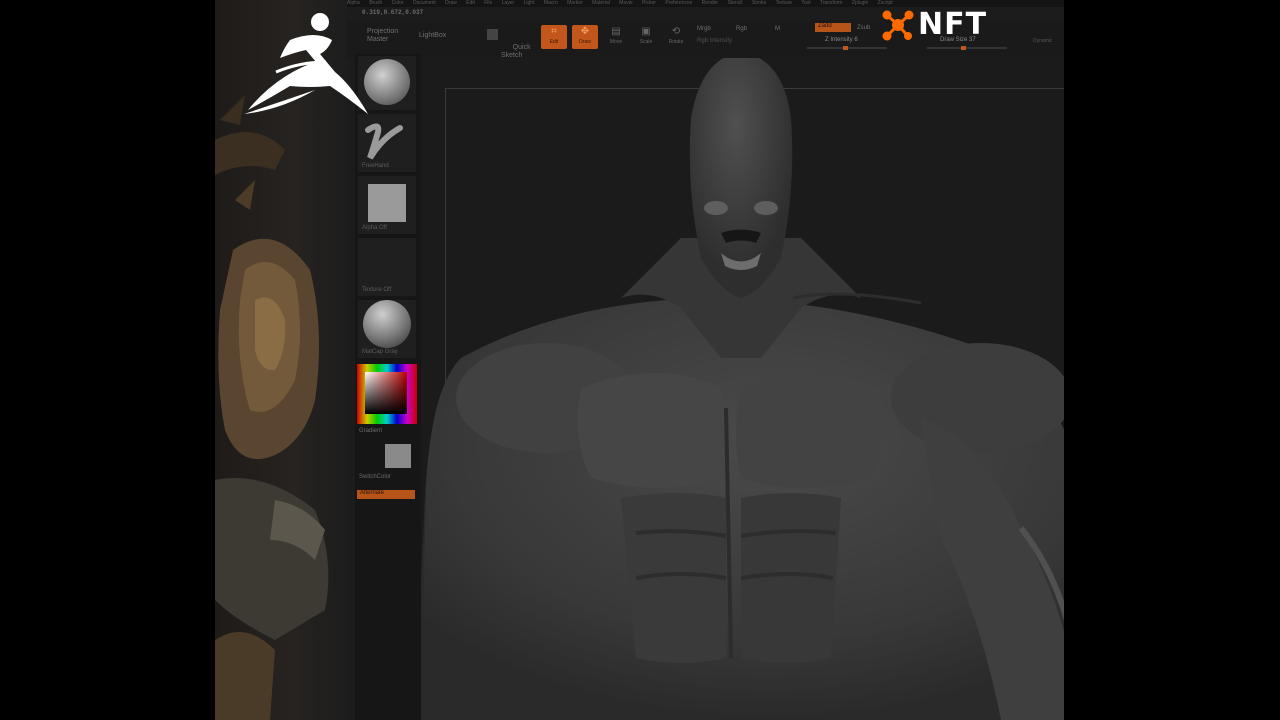  Describe the element at coordinates (841, 40) in the screenshot. I see `z-intensity-slider: Z Intensity 6` at that location.